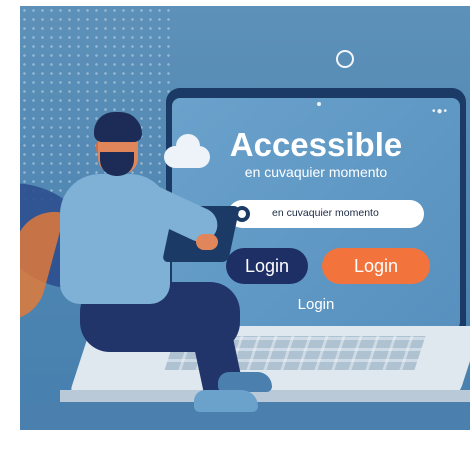 Image resolution: width=472 pixels, height=456 pixels. What do you see at coordinates (207, 242) in the screenshot?
I see `person-hand` at bounding box center [207, 242].